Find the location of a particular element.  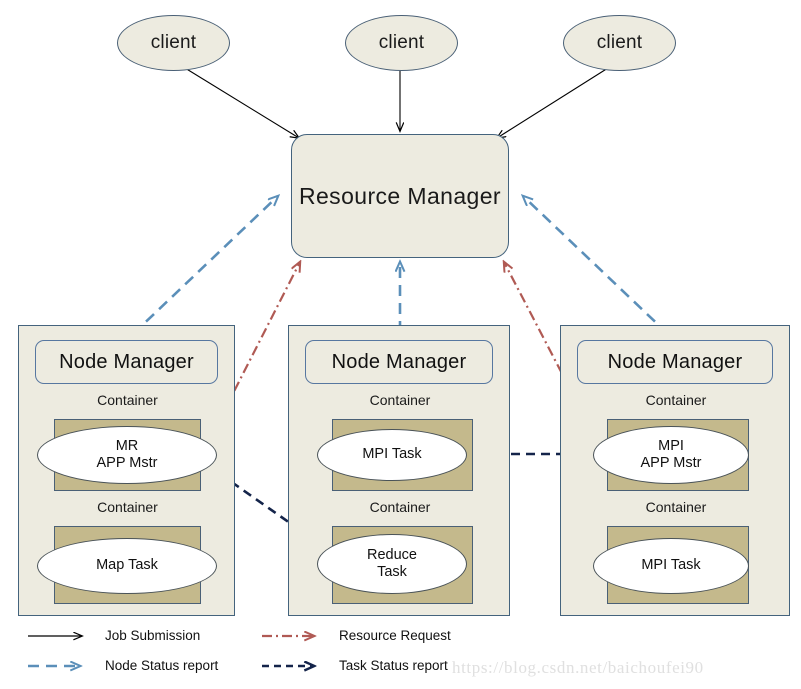

edge-group-job-submission is located at coordinates (396, 102).